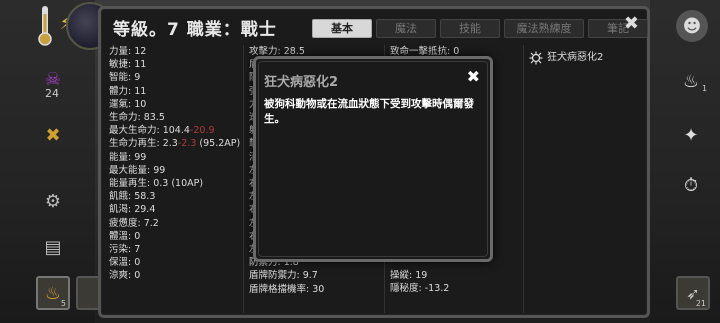 This screenshot has height=323, width=720. What do you see at coordinates (52, 93) in the screenshot?
I see `left-counter: 24` at bounding box center [52, 93].